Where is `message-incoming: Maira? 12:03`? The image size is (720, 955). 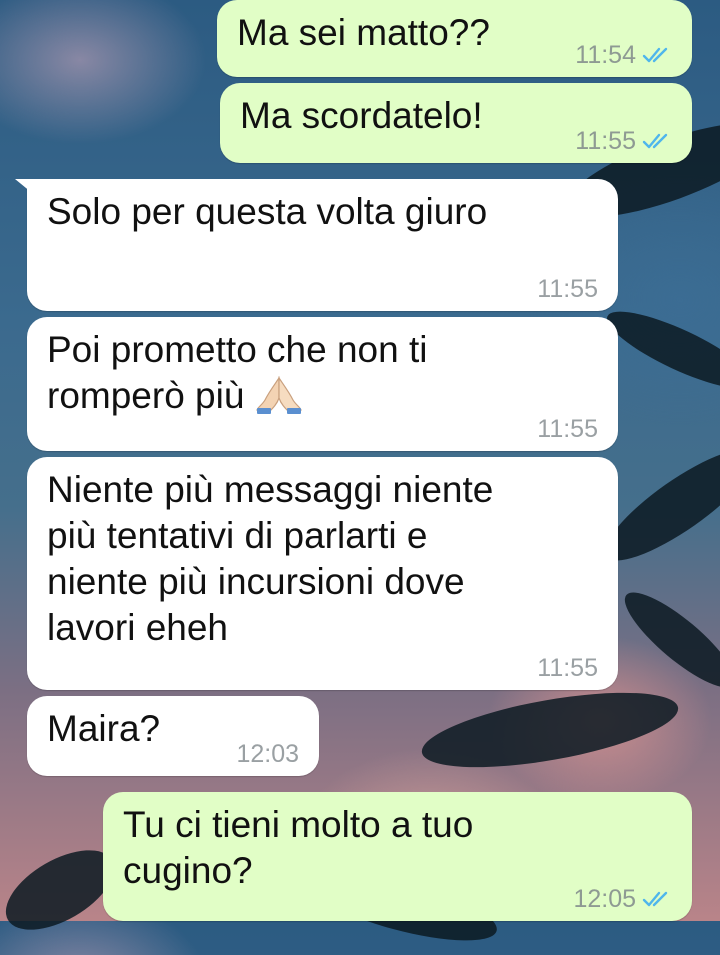
message-incoming: Maira? 12:03 is located at coordinates (173, 736).